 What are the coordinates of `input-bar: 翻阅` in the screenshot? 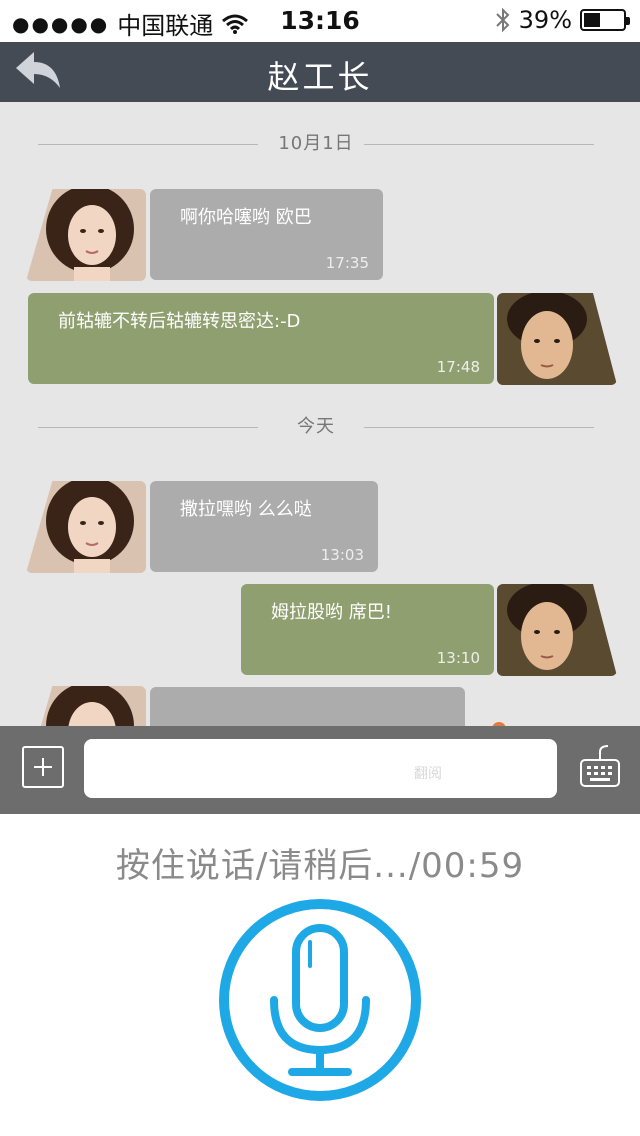 It's located at (320, 770).